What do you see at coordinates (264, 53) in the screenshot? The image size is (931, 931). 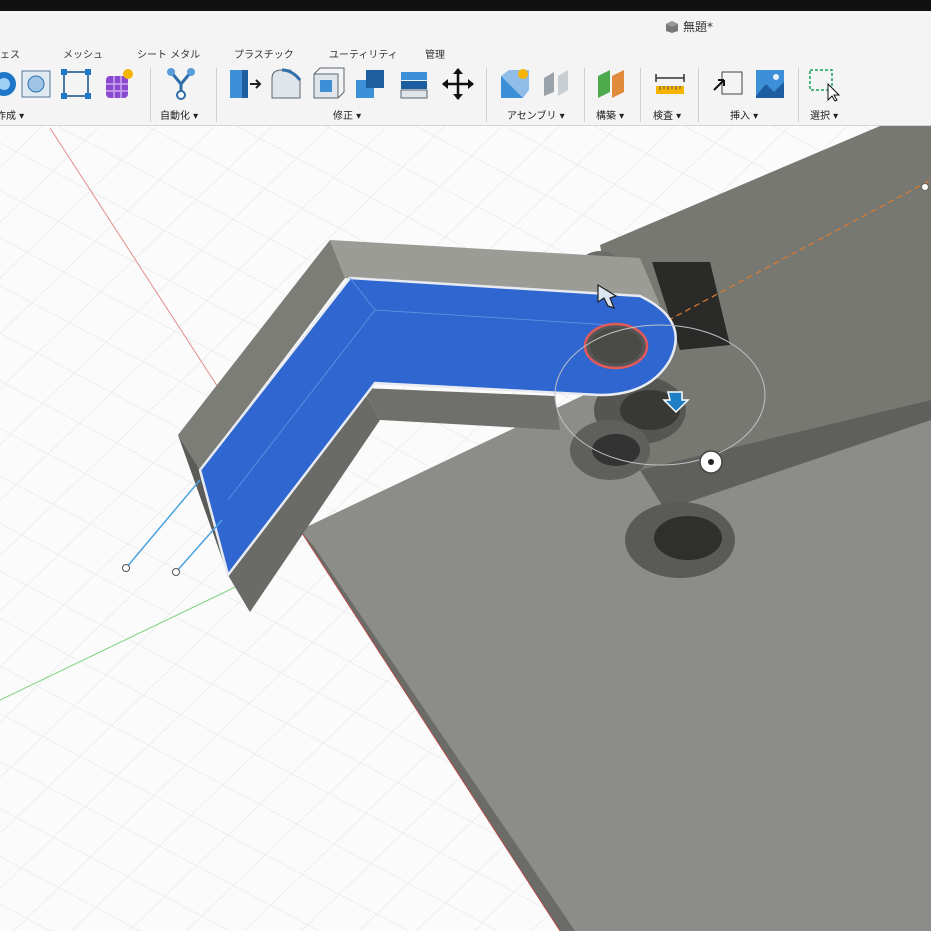 I see `tab-plastic: プラスチック` at bounding box center [264, 53].